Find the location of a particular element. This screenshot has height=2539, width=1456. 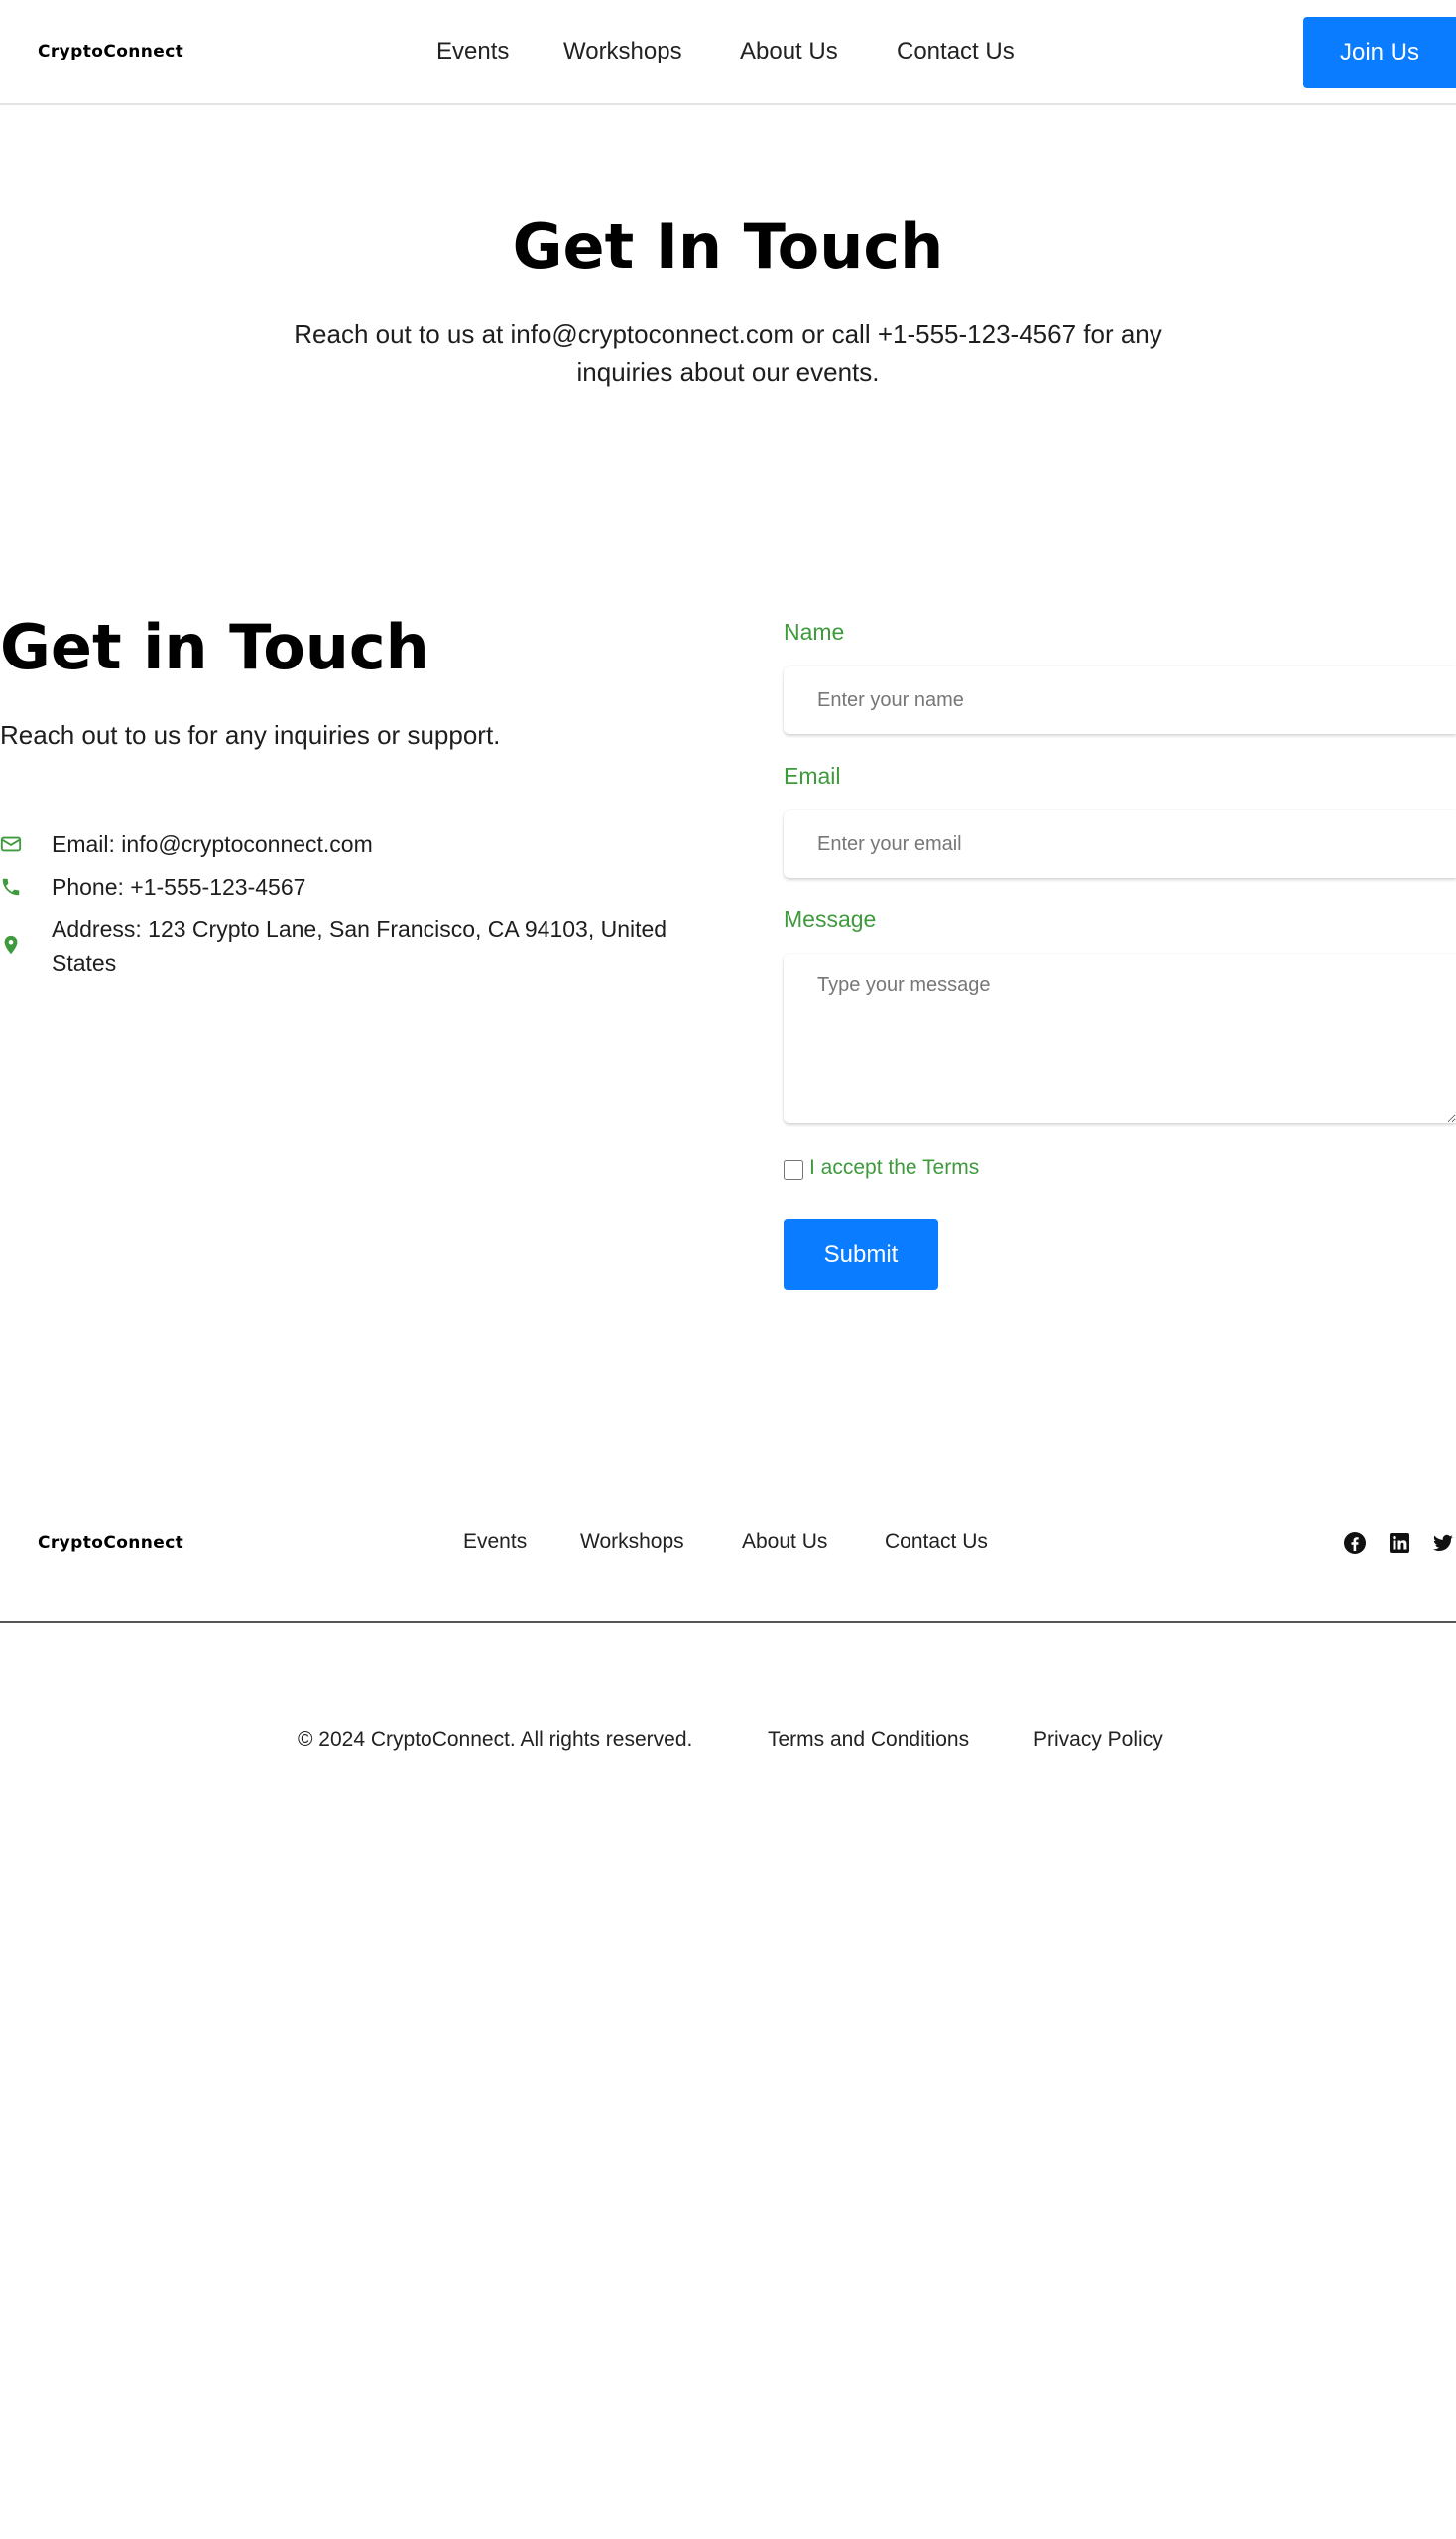

privacy-policy-link: Privacy Policy is located at coordinates (1098, 1740).